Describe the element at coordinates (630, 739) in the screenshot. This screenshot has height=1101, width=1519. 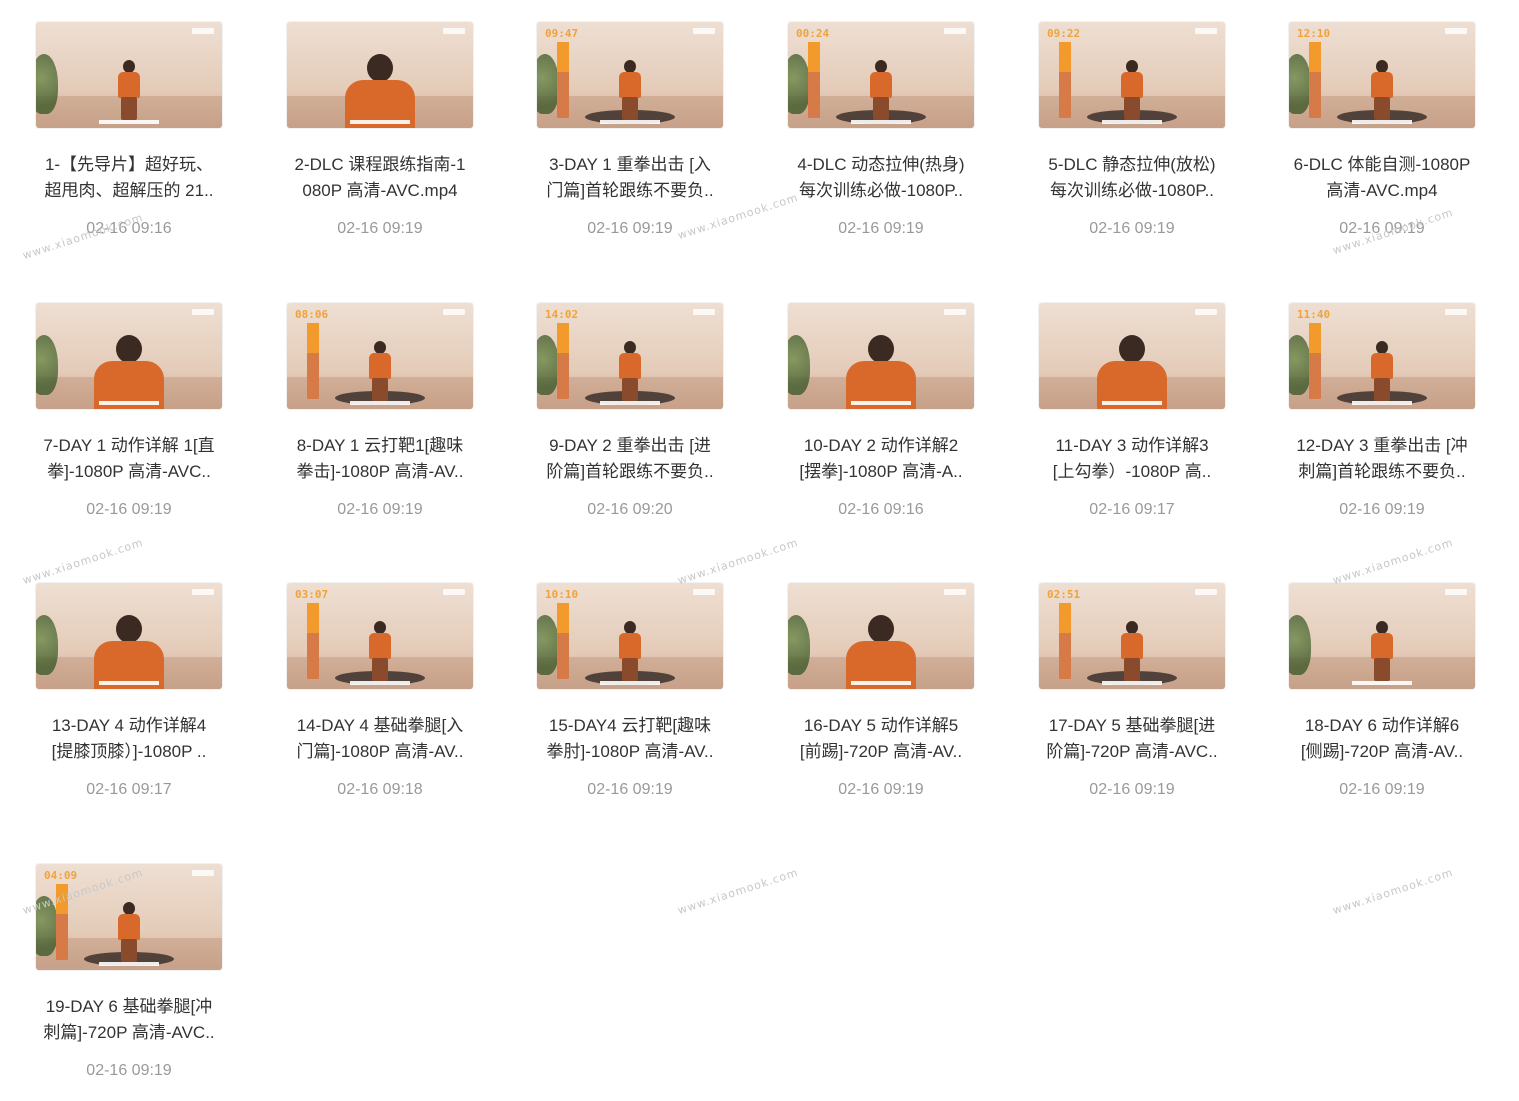
I see `file-name: 15-DAY4 云打靶[趣味 拳肘]-1080P 高清-AV..` at that location.